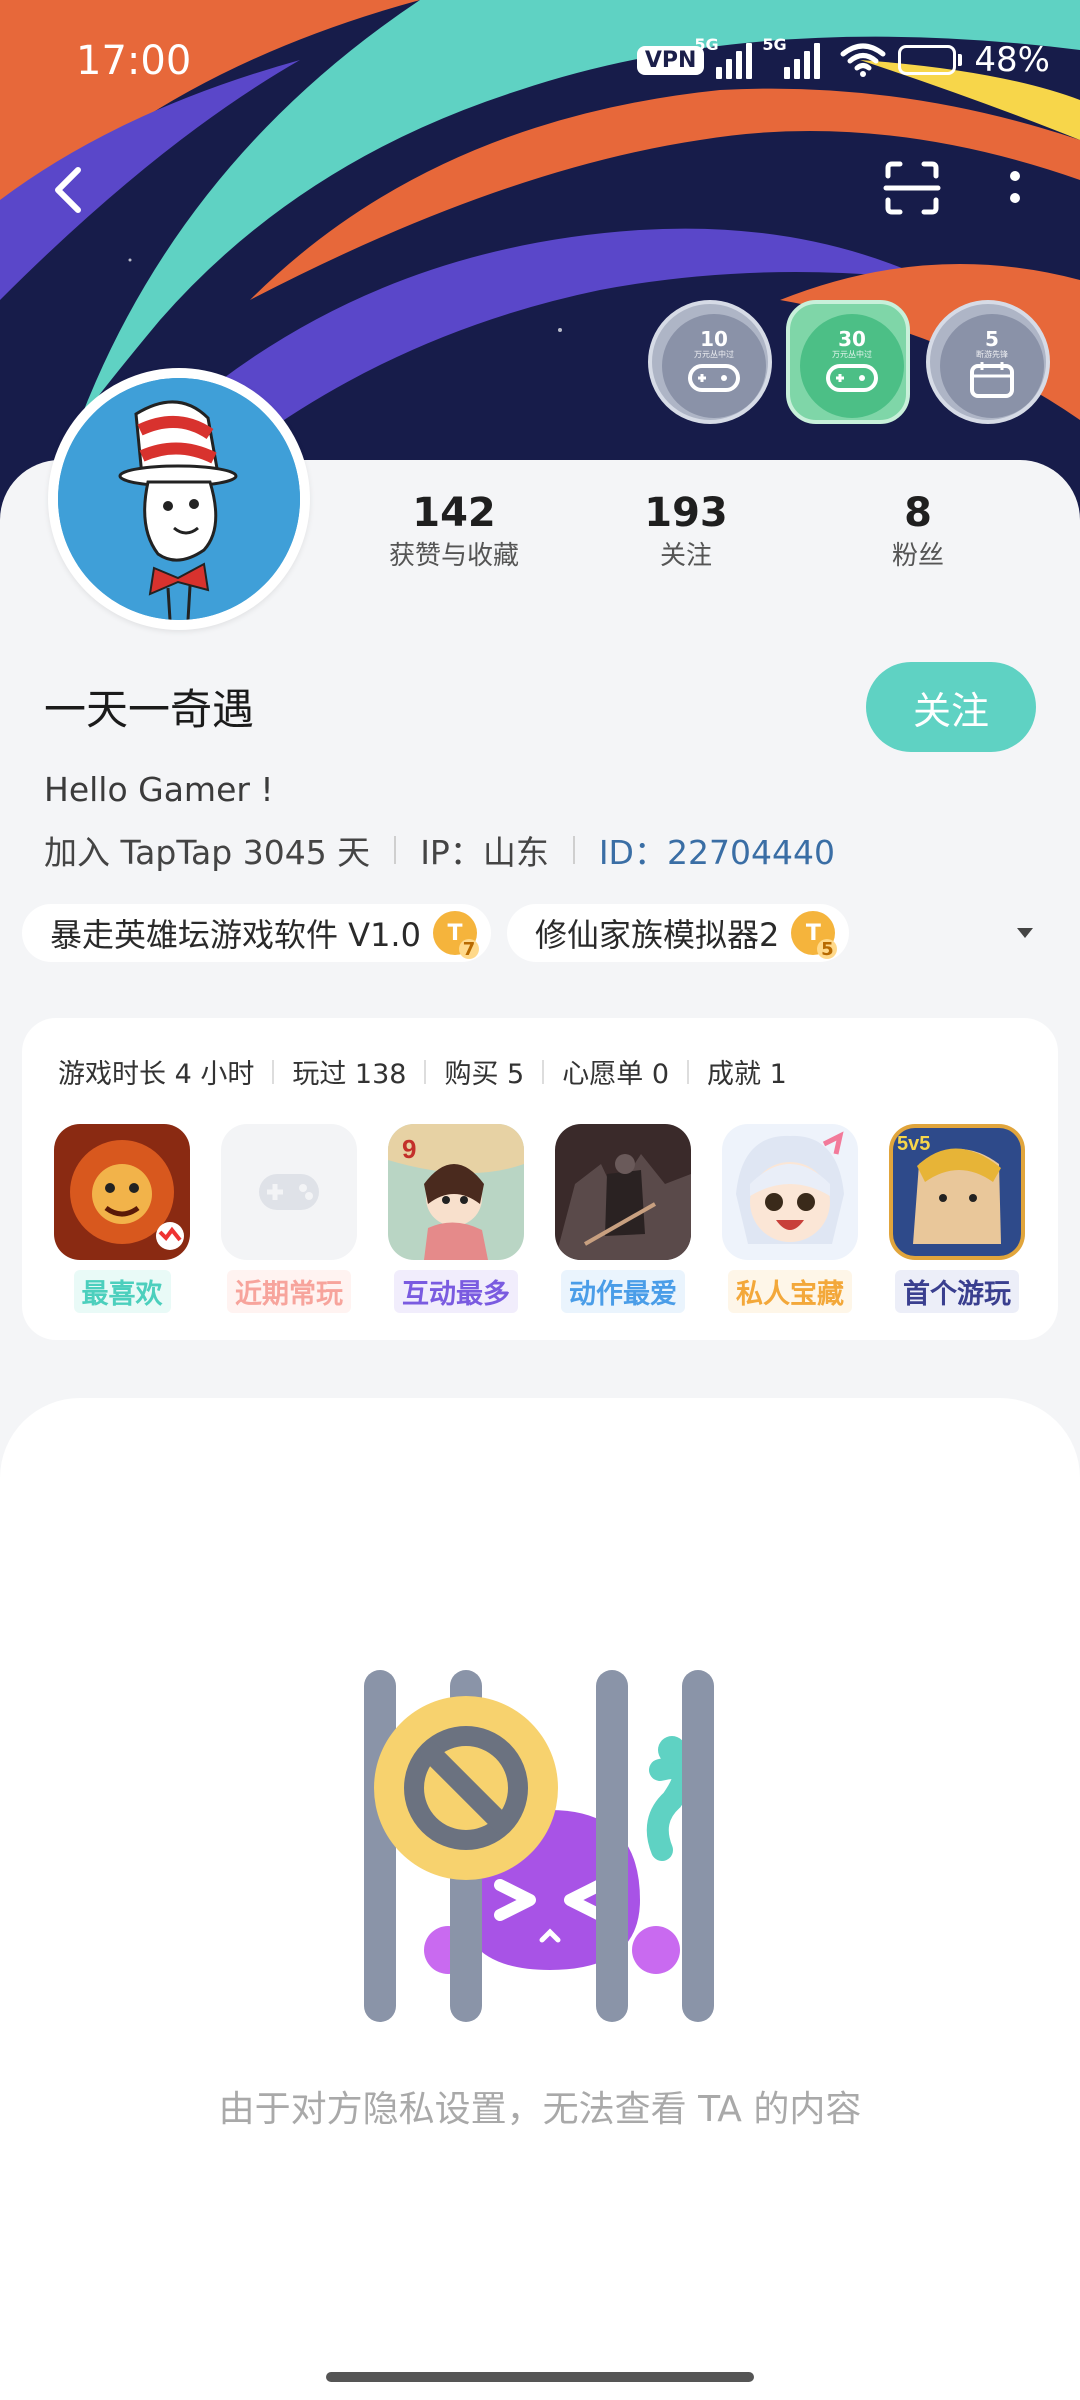  What do you see at coordinates (349, 1071) in the screenshot?
I see `played-count: 玩过 138` at bounding box center [349, 1071].